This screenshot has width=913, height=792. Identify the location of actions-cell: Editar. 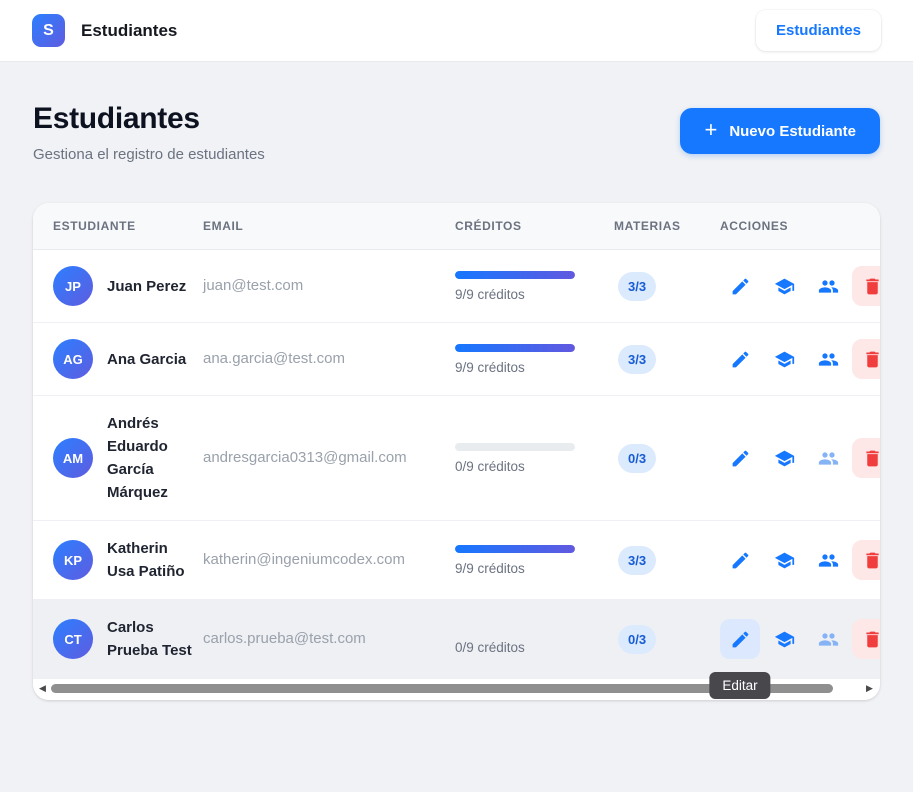
(794, 659).